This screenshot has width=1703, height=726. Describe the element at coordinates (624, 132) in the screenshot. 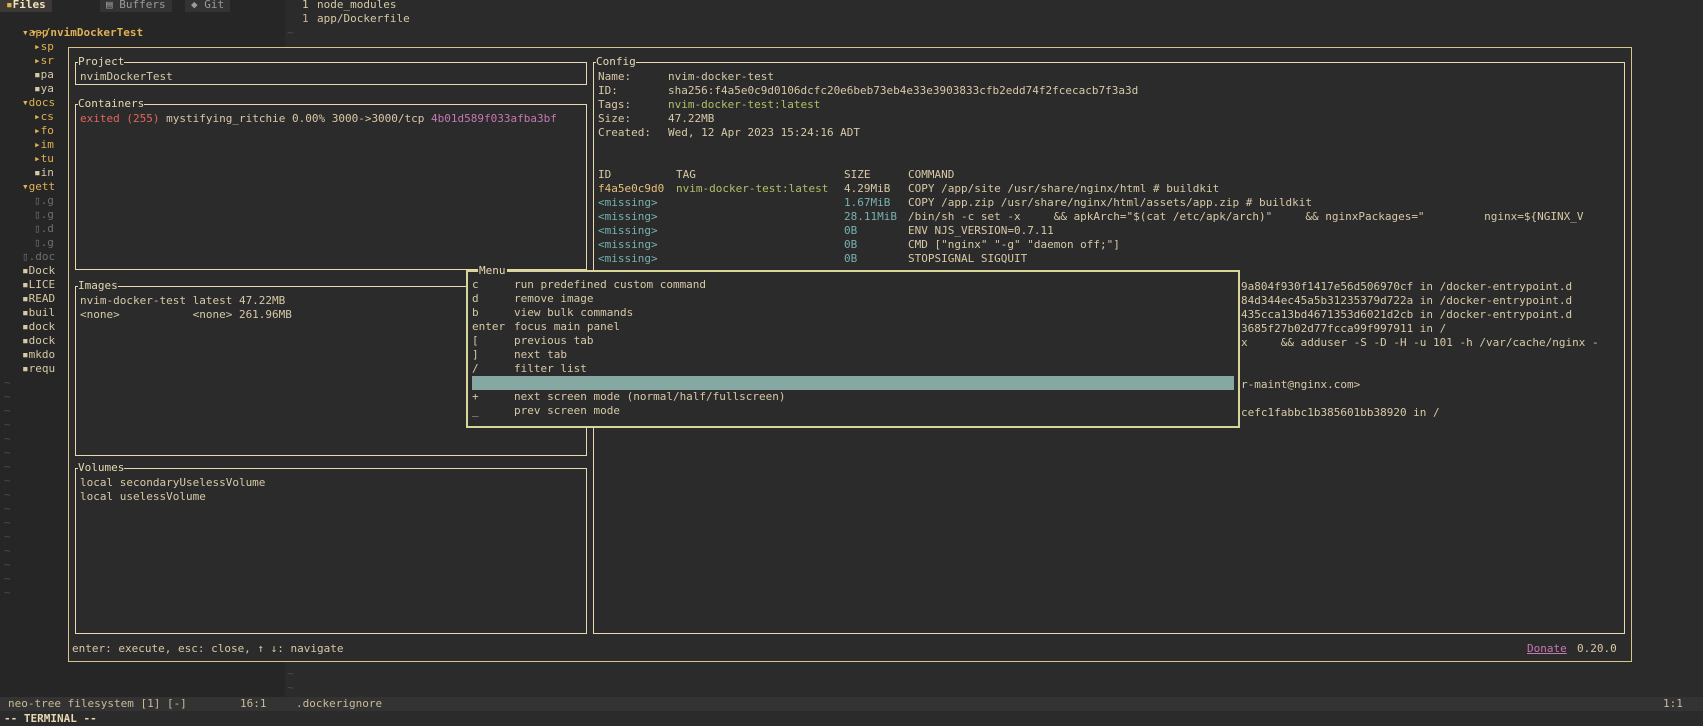

I see `config-field-label: Created:` at that location.